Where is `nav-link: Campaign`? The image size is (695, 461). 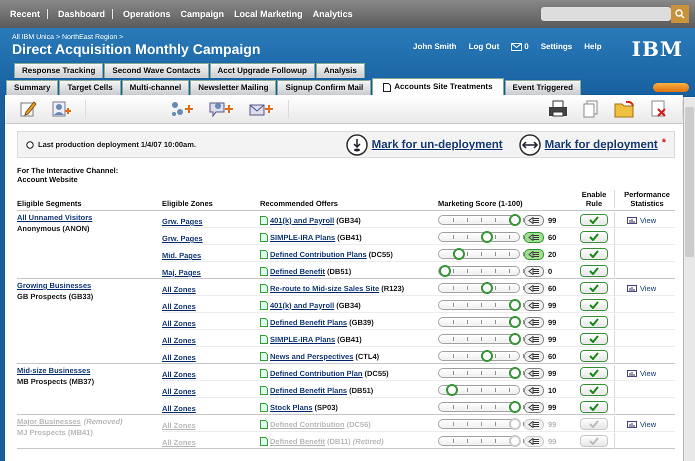 nav-link: Campaign is located at coordinates (202, 14).